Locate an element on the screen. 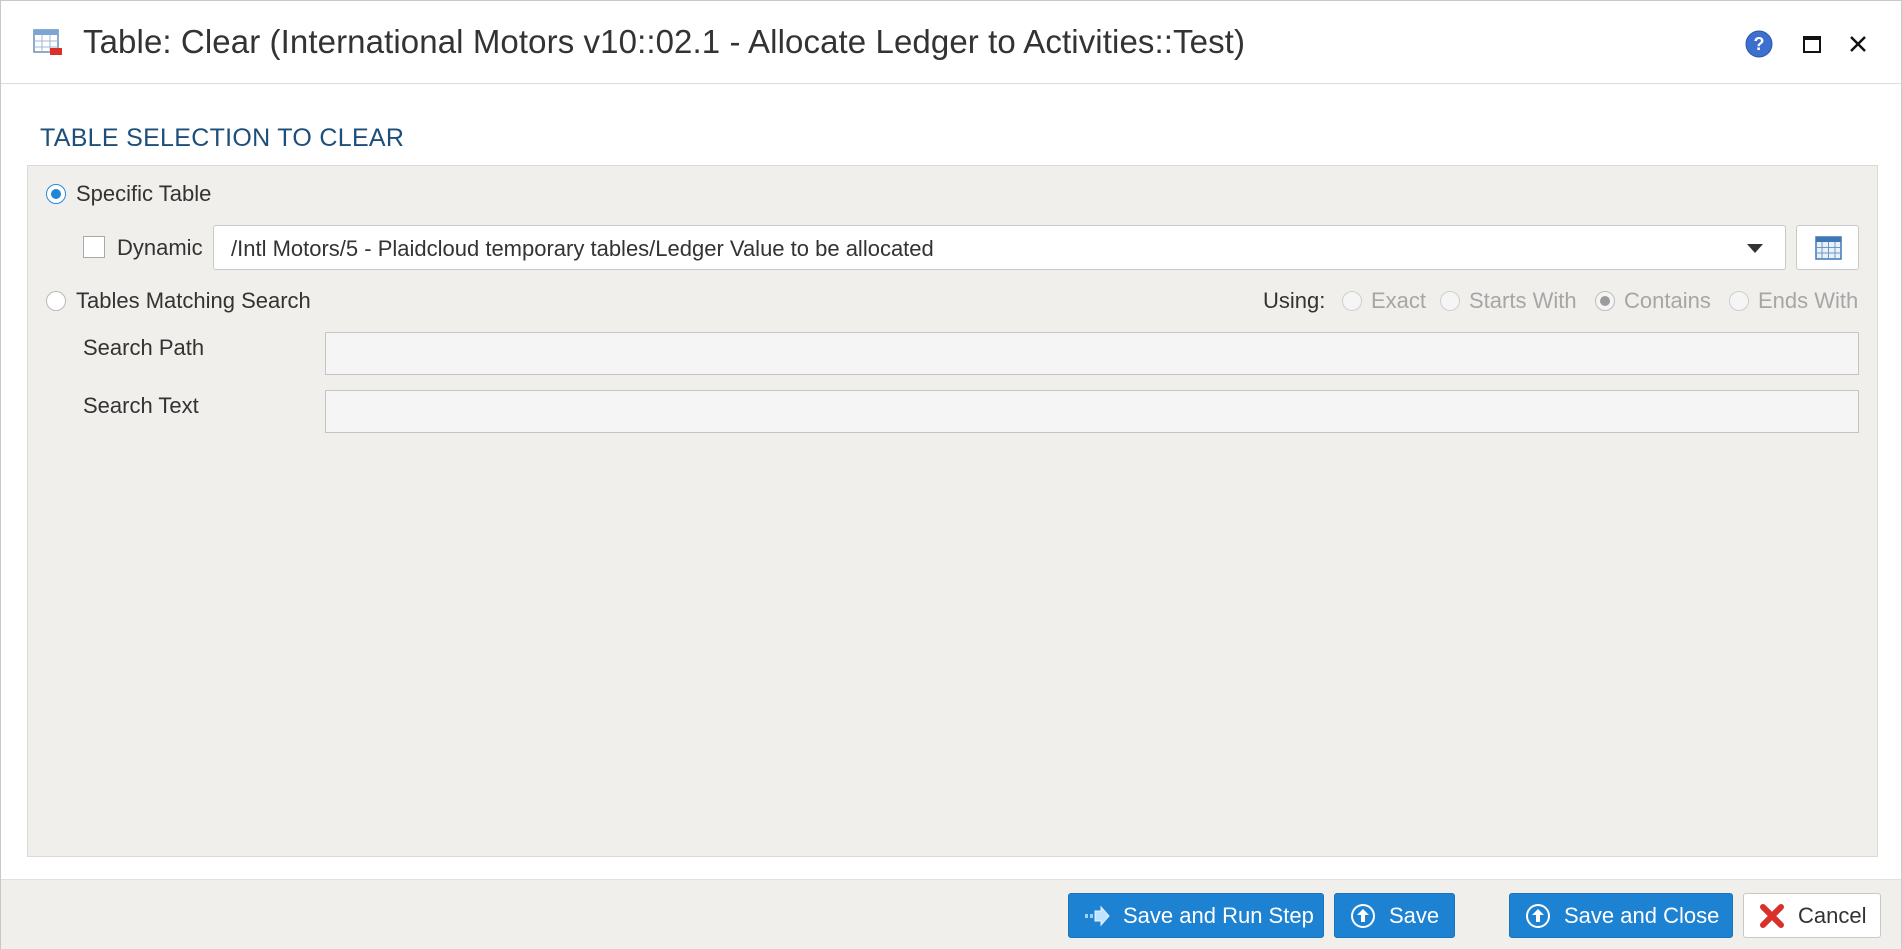  match-ends-with-label: Ends With is located at coordinates (1808, 300).